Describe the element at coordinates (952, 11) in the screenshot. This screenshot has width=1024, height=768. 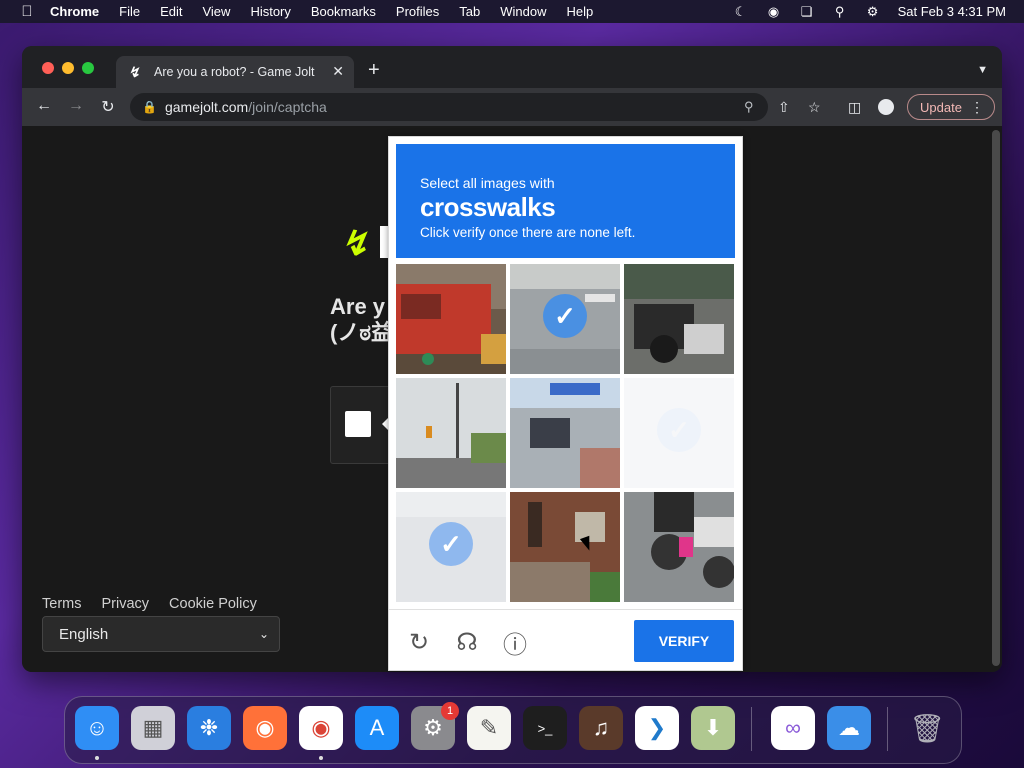
I see `menubar-clock: Sat Feb 3 4:31 PM` at that location.